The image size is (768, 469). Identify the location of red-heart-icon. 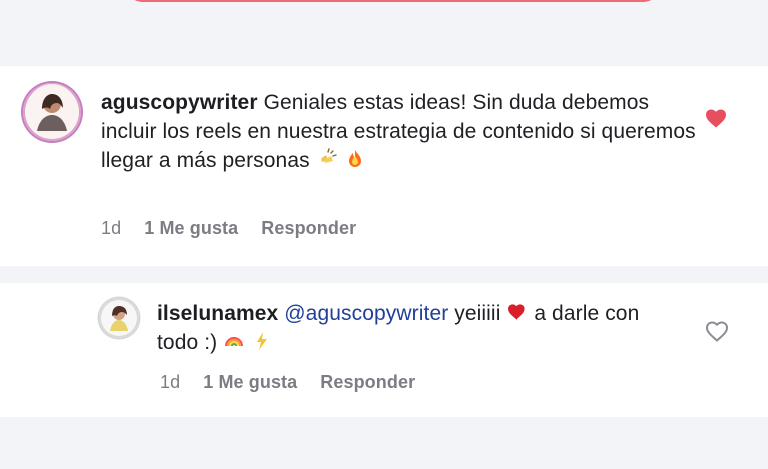
(517, 312).